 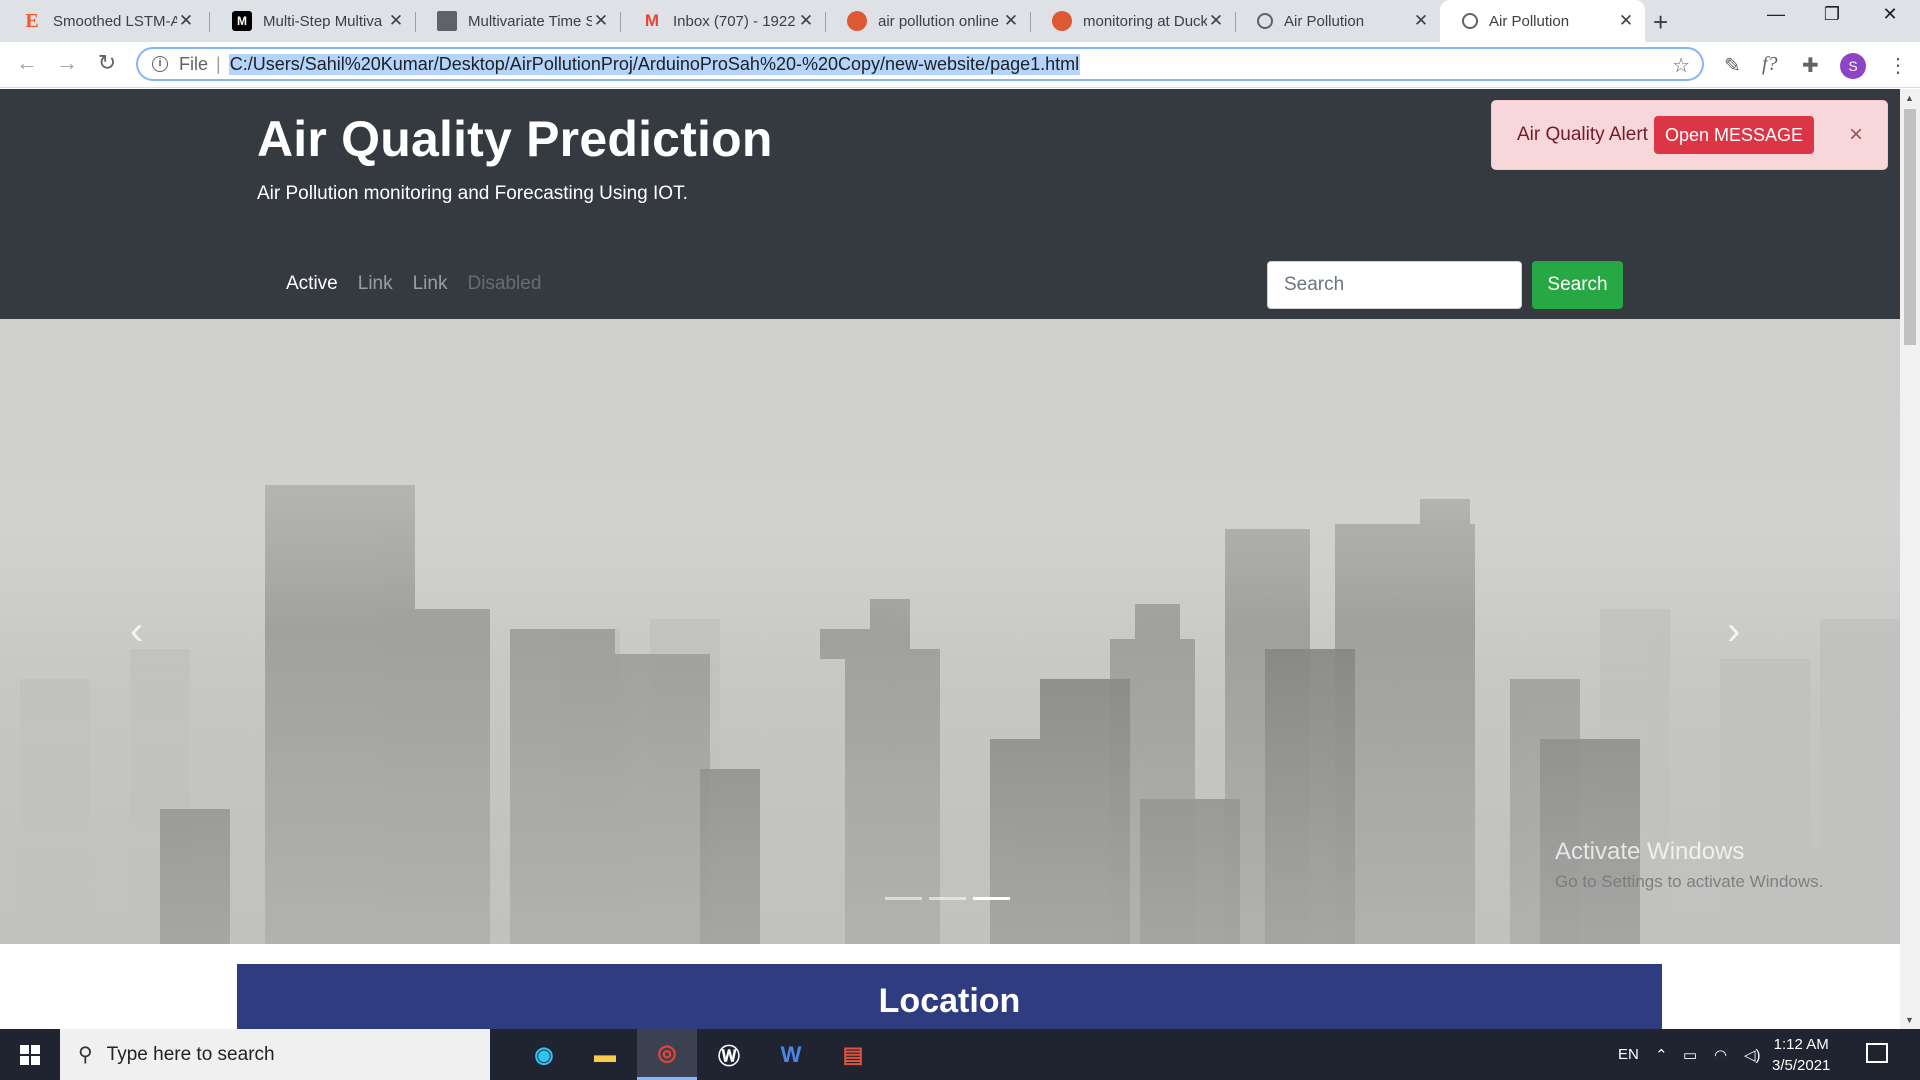 I want to click on main-nav: Active Link Link Disabled, so click(x=423, y=284).